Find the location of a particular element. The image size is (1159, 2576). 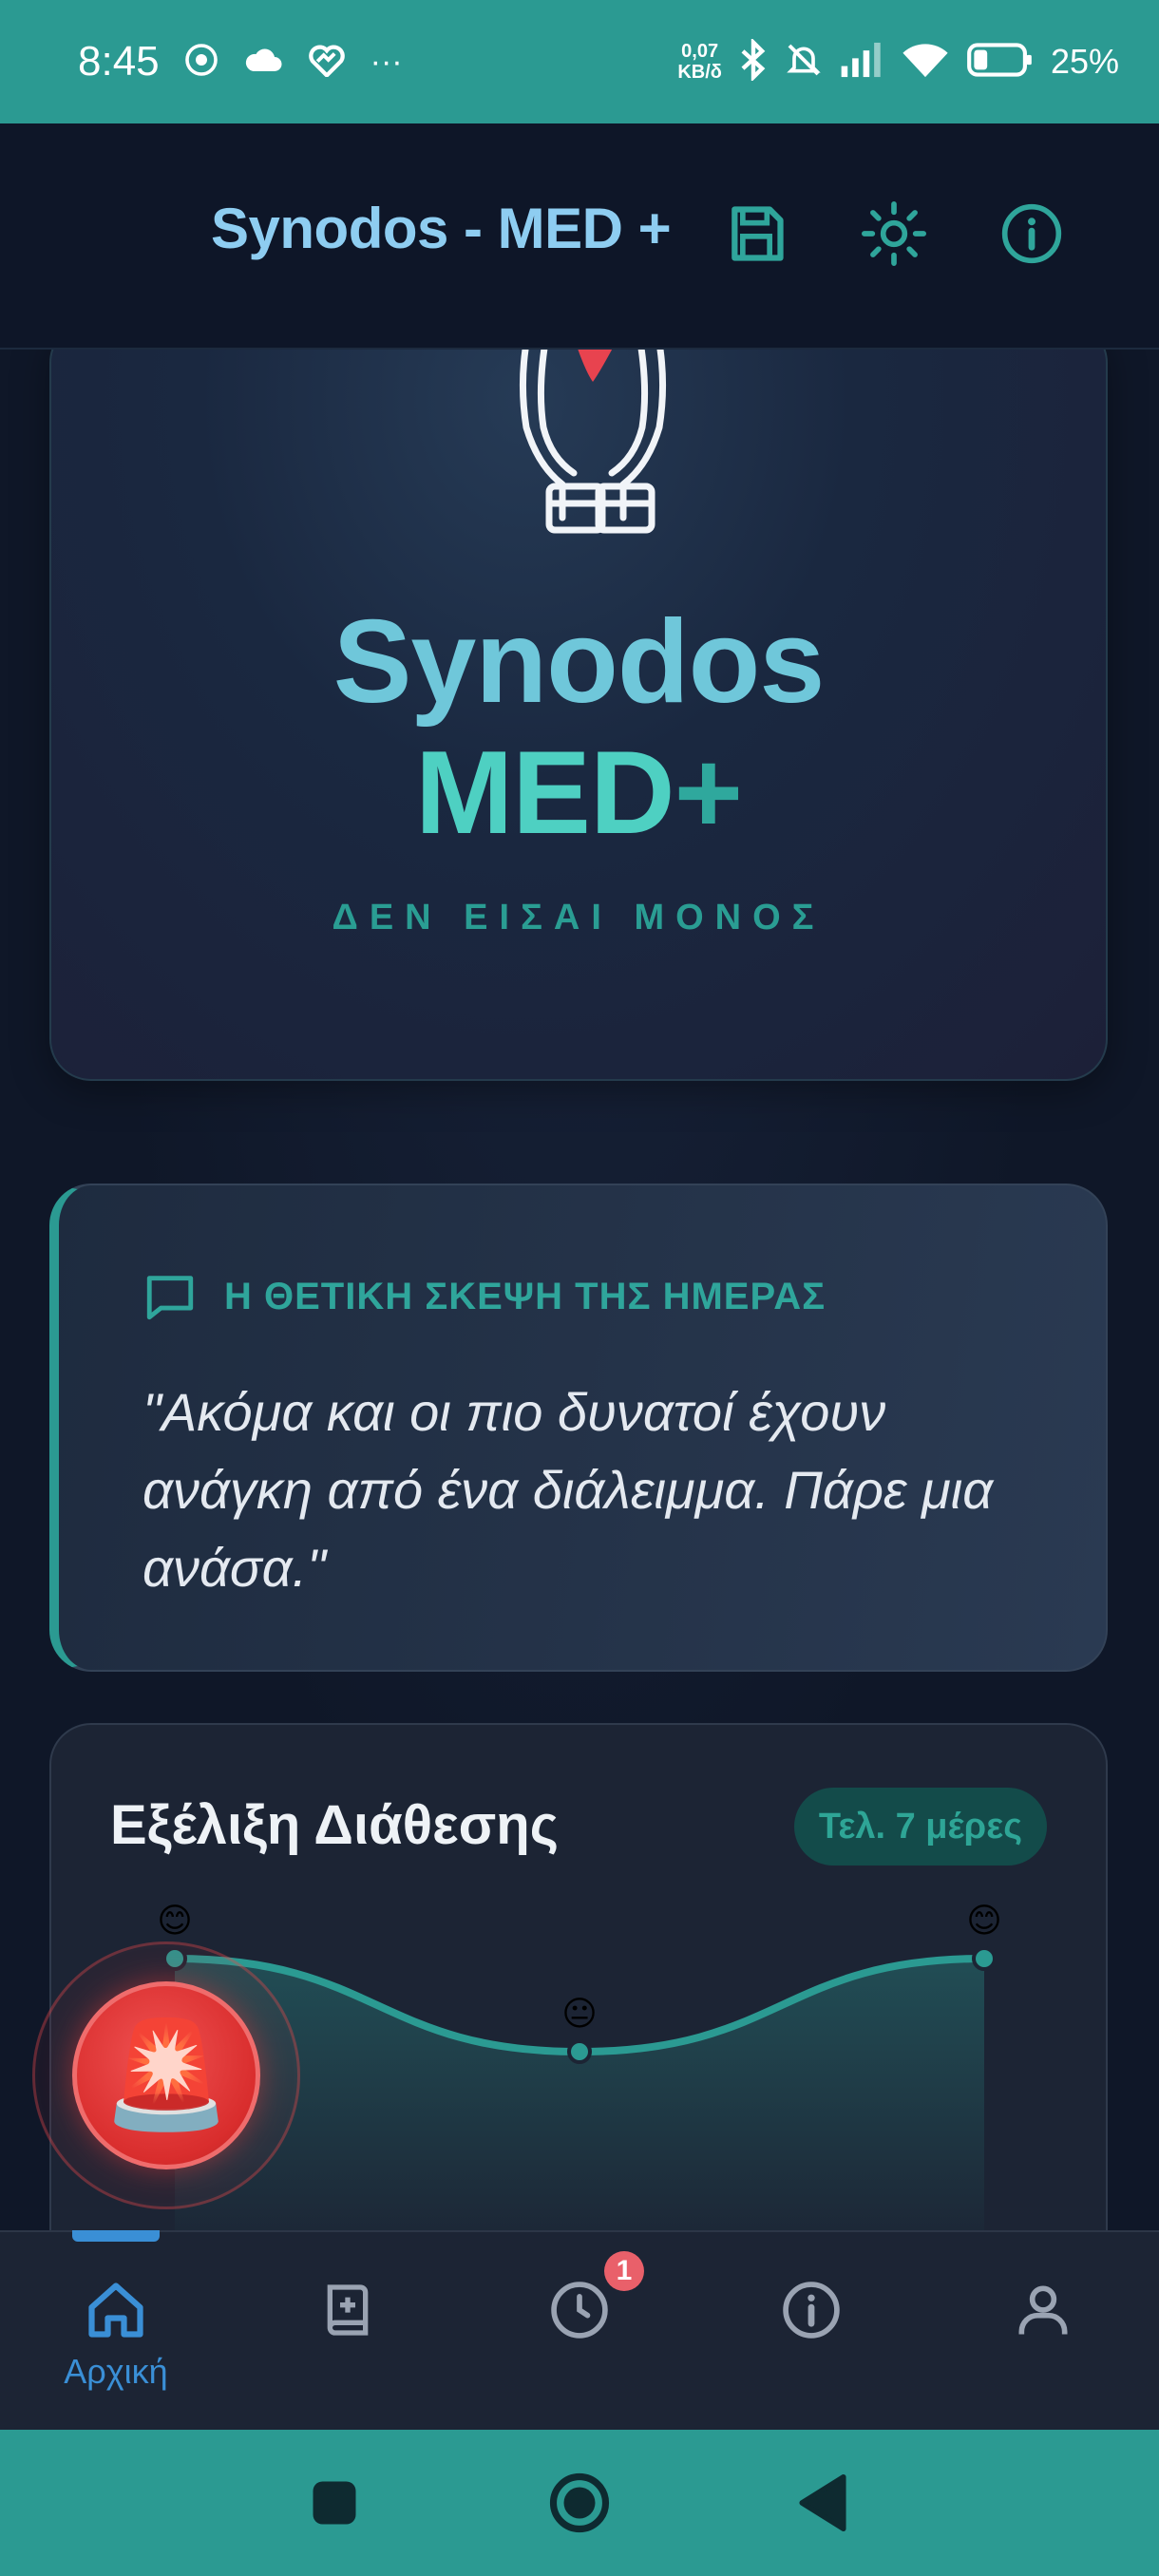

caring-hands-icon is located at coordinates (593, 442).